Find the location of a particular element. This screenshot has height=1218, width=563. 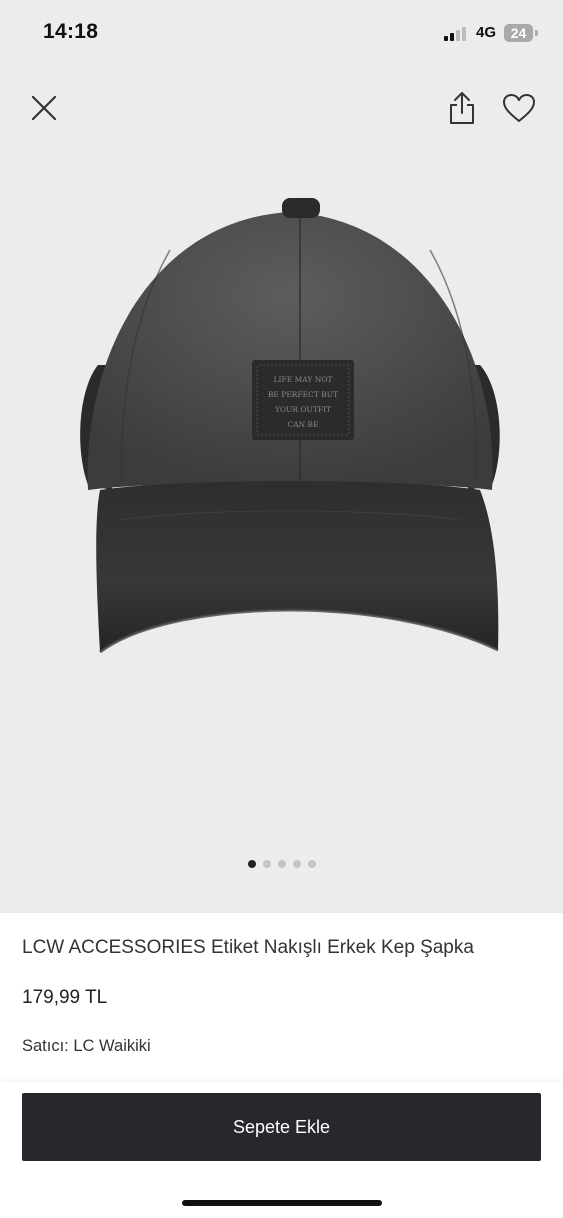

close-icon is located at coordinates (44, 108).